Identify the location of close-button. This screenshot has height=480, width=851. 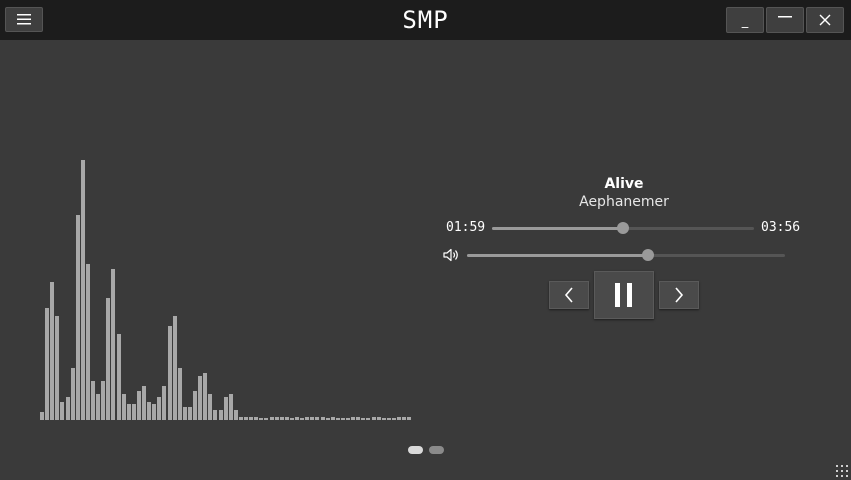
(825, 20).